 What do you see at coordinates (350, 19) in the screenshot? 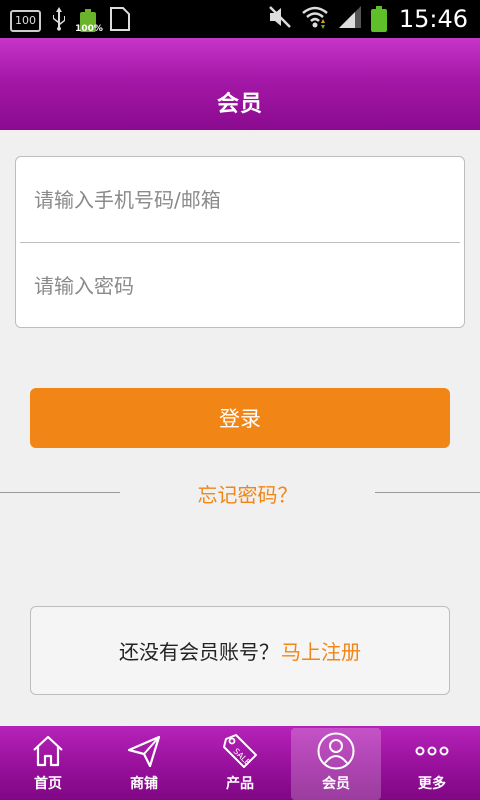
I see `signal-icon` at bounding box center [350, 19].